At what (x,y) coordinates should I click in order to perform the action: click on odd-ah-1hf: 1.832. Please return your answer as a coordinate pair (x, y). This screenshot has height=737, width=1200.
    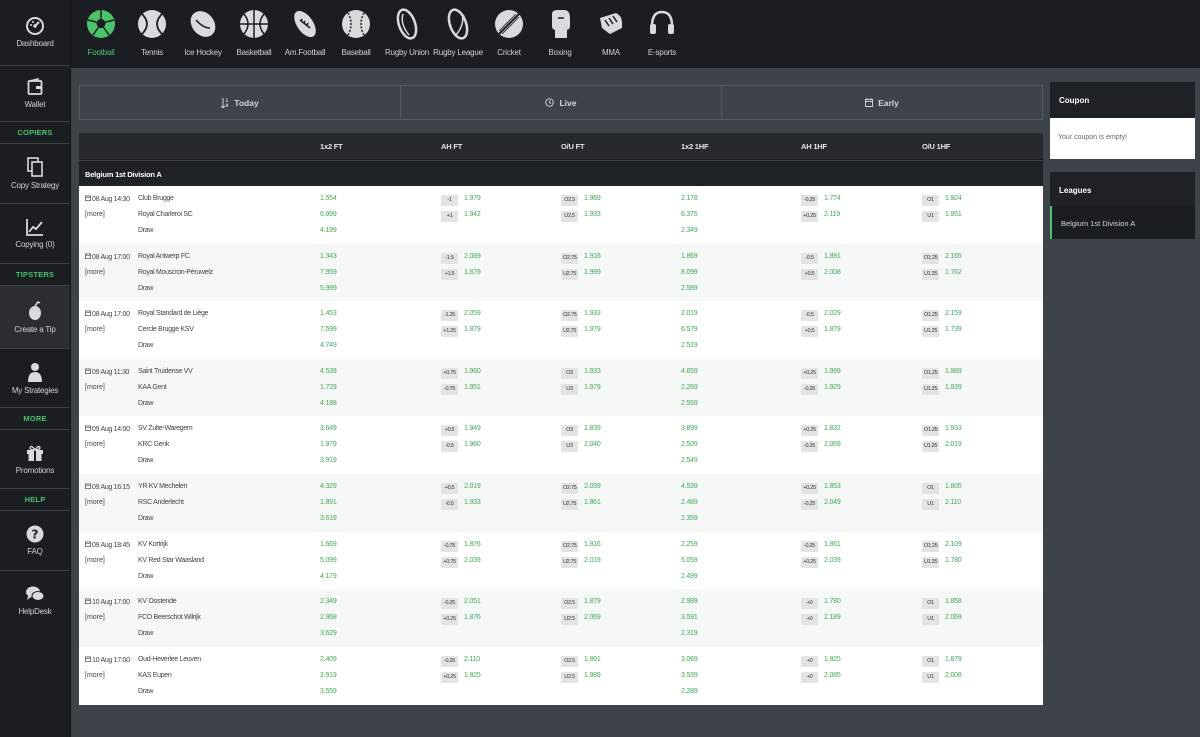
    Looking at the image, I should click on (832, 428).